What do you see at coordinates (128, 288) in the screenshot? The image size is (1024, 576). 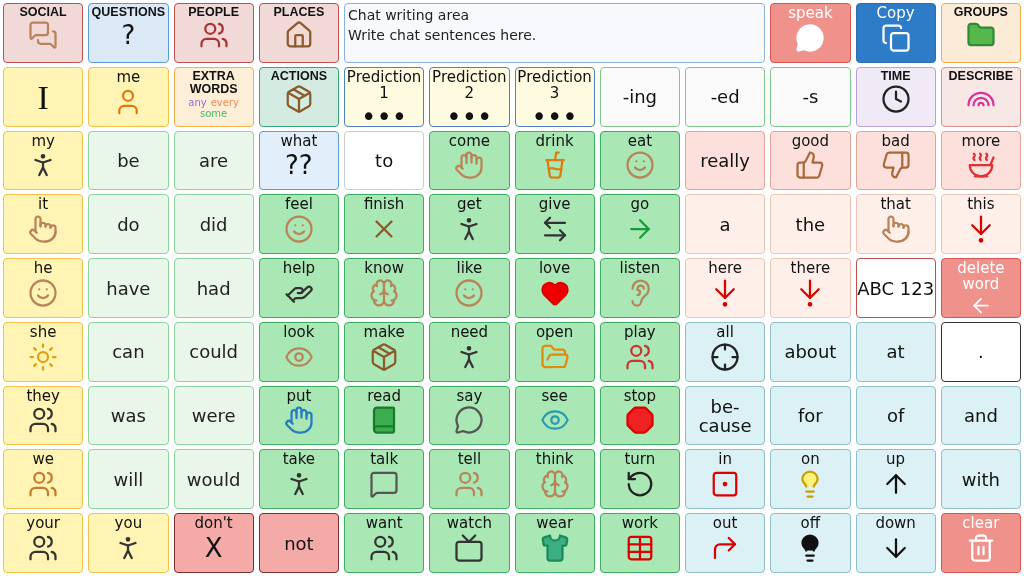 I see `word-button: have` at bounding box center [128, 288].